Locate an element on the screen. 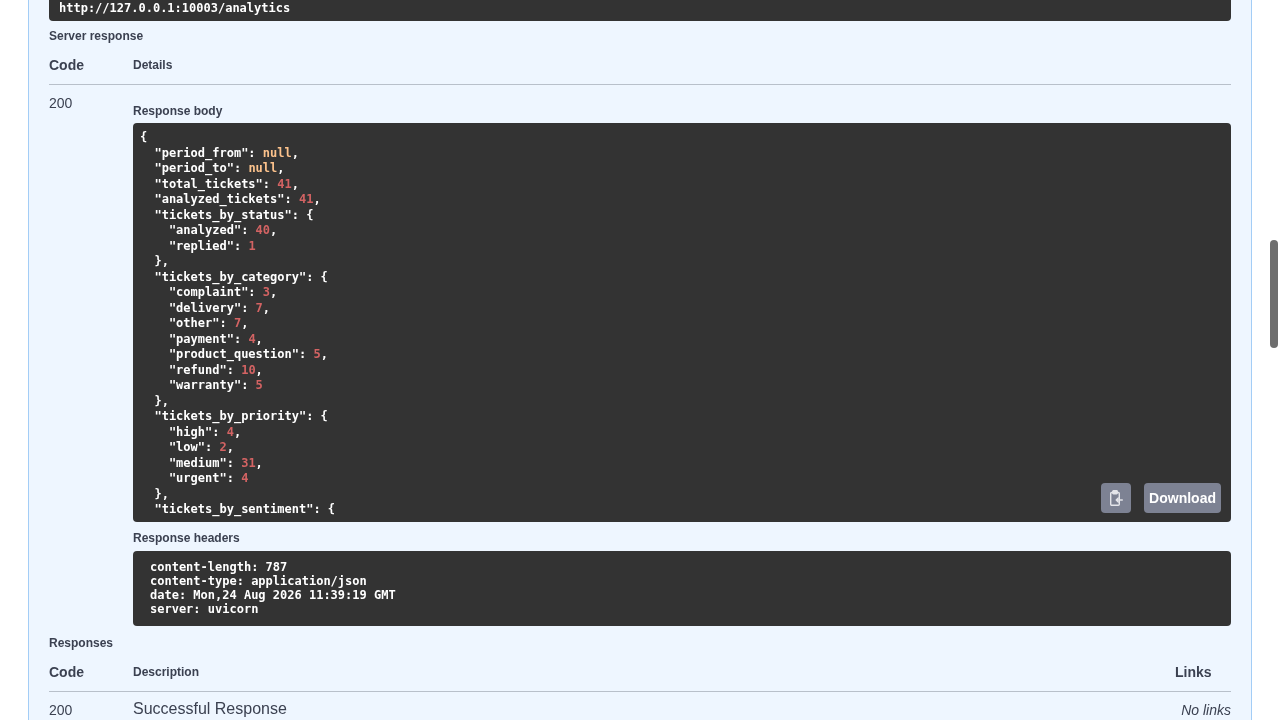 The image size is (1280, 720). column-header: Details is located at coordinates (153, 65).